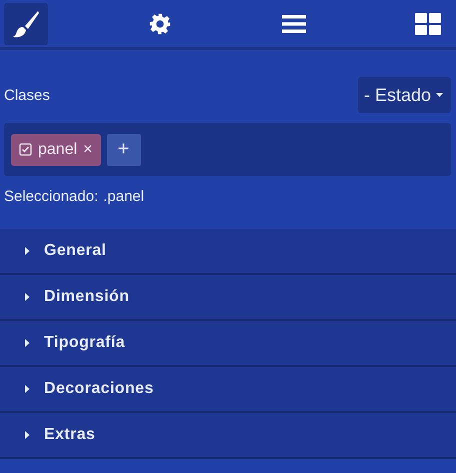 This screenshot has height=473, width=456. I want to click on class-tag: panel ×, so click(55, 150).